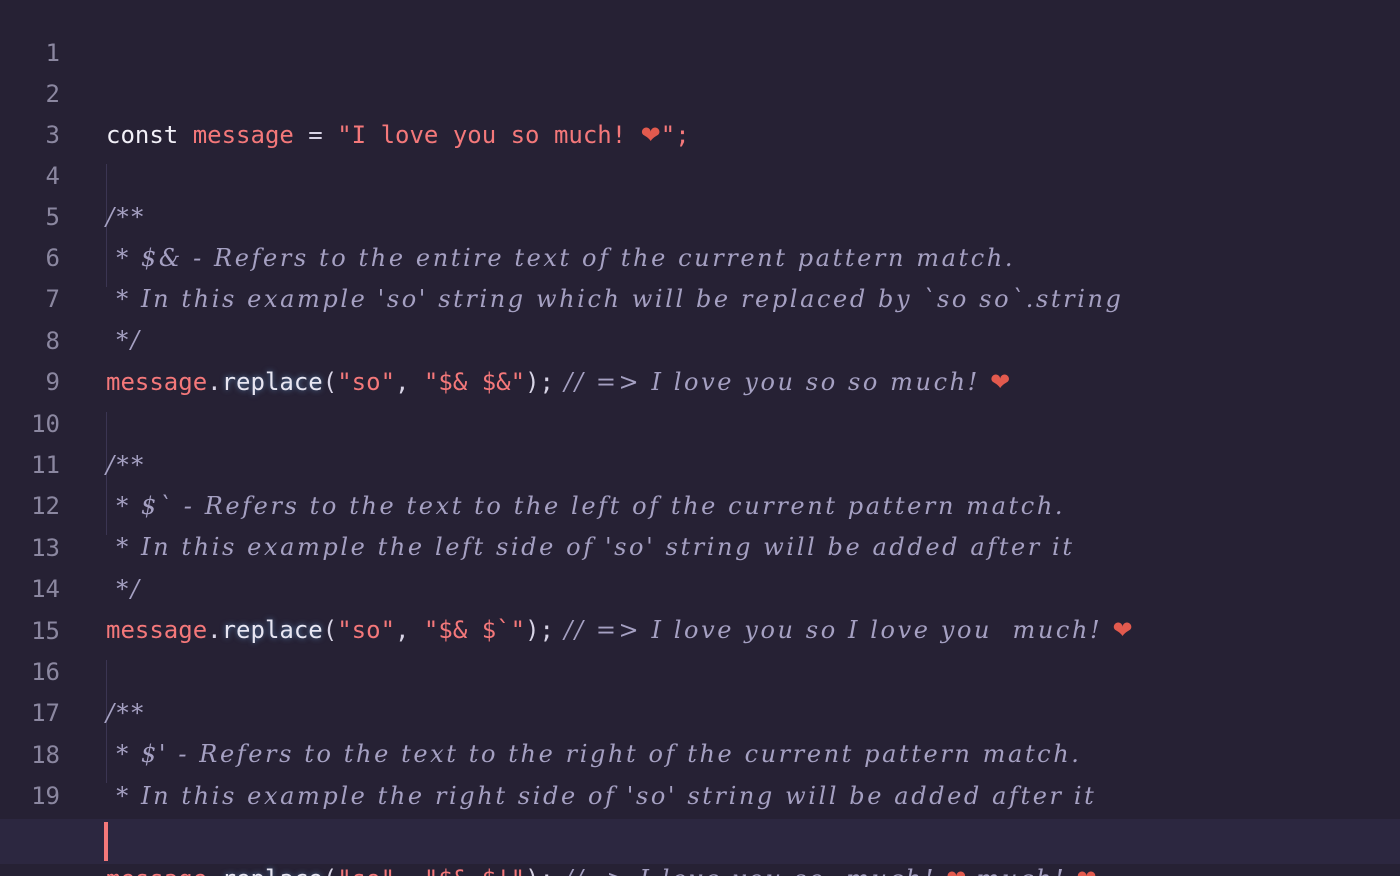 This screenshot has width=1400, height=876. Describe the element at coordinates (30, 870) in the screenshot. I see `line-number: 21` at that location.